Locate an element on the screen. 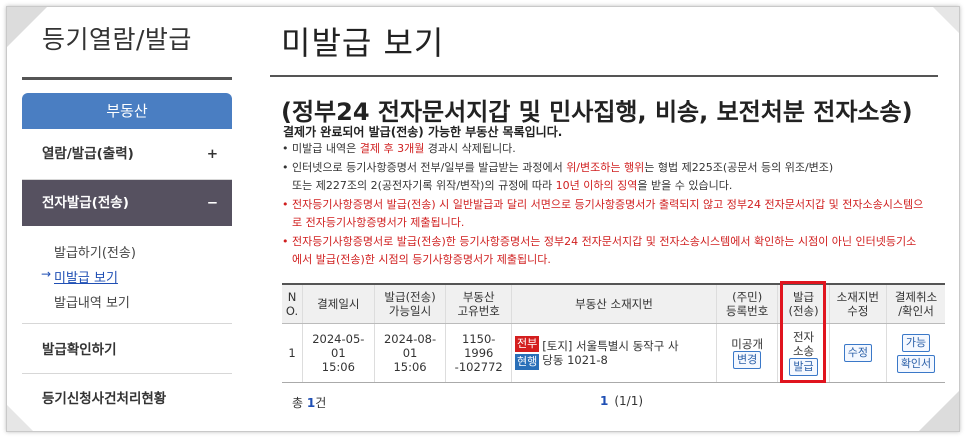  highlight-box is located at coordinates (803, 332).